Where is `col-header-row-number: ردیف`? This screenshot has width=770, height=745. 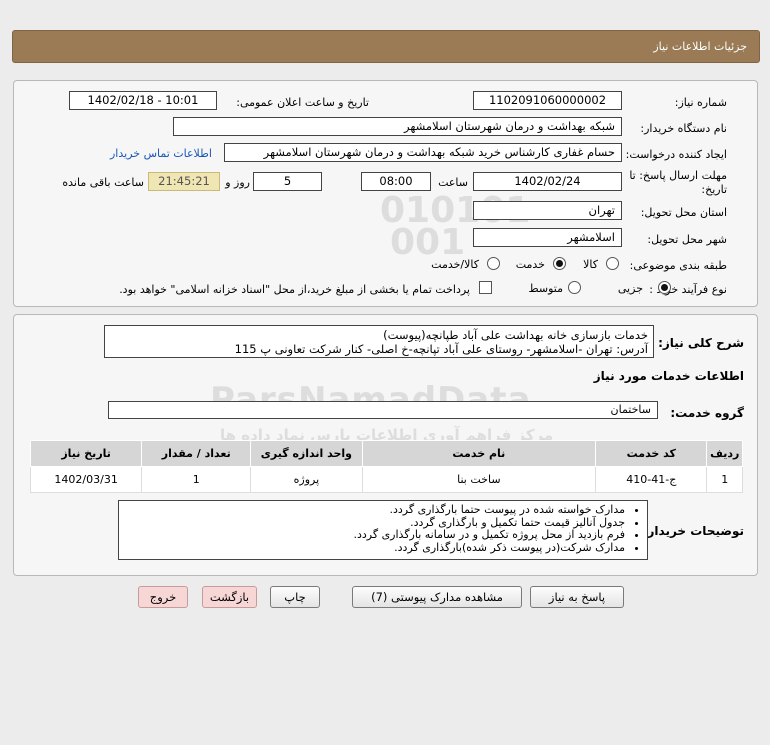 col-header-row-number: ردیف is located at coordinates (724, 453).